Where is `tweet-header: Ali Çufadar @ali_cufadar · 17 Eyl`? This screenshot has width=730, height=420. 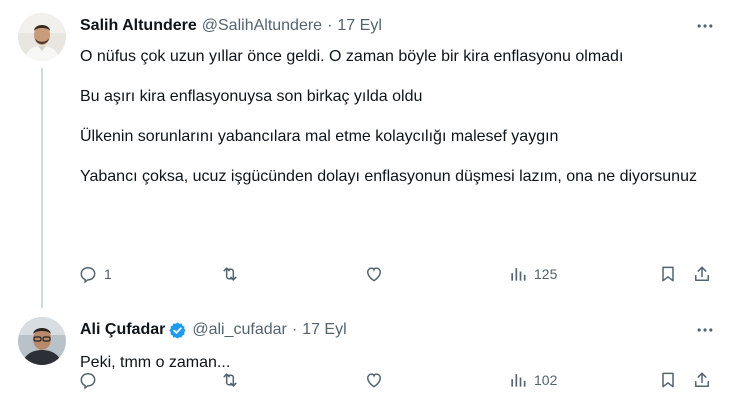
tweet-header: Ali Çufadar @ali_cufadar · 17 Eyl is located at coordinates (213, 330).